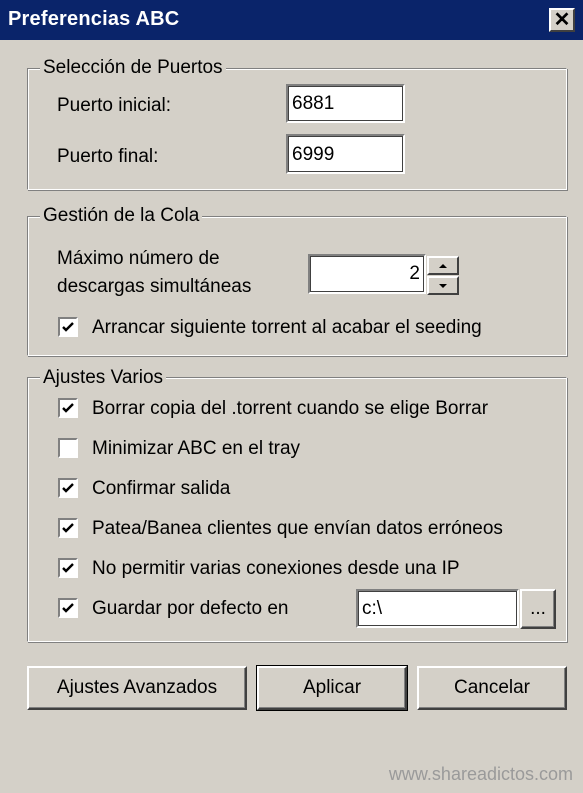 The image size is (583, 793). Describe the element at coordinates (108, 156) in the screenshot. I see `end-port-label: Puerto final:` at that location.